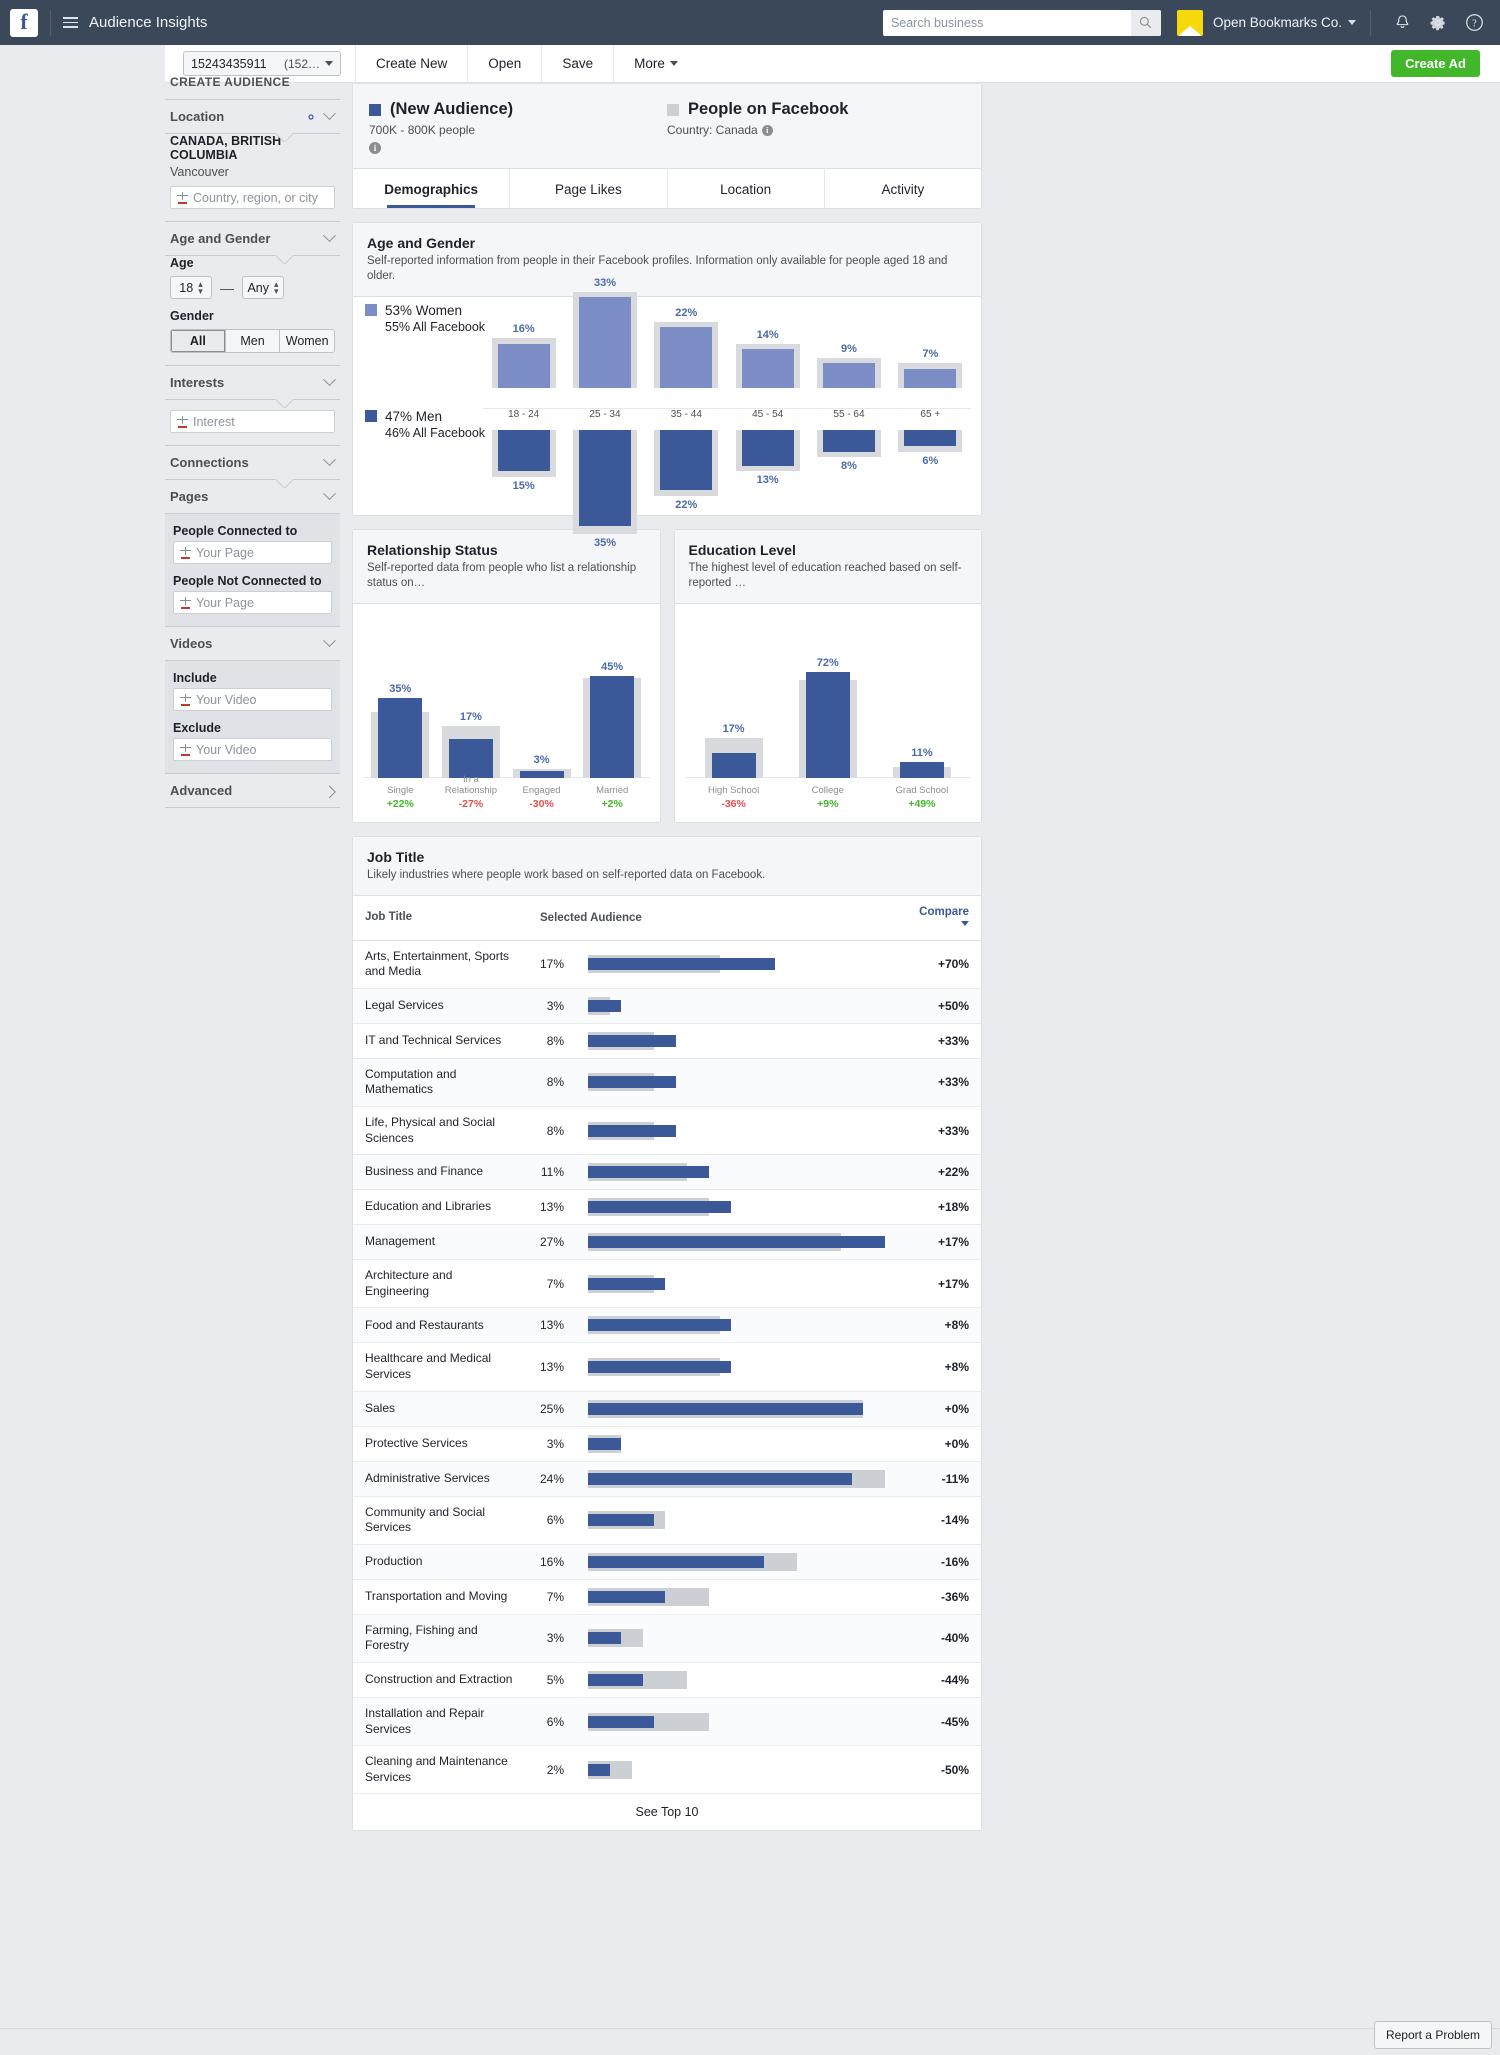 The image size is (1500, 2055). Describe the element at coordinates (252, 197) in the screenshot. I see `location-input: Country, region, or city` at that location.